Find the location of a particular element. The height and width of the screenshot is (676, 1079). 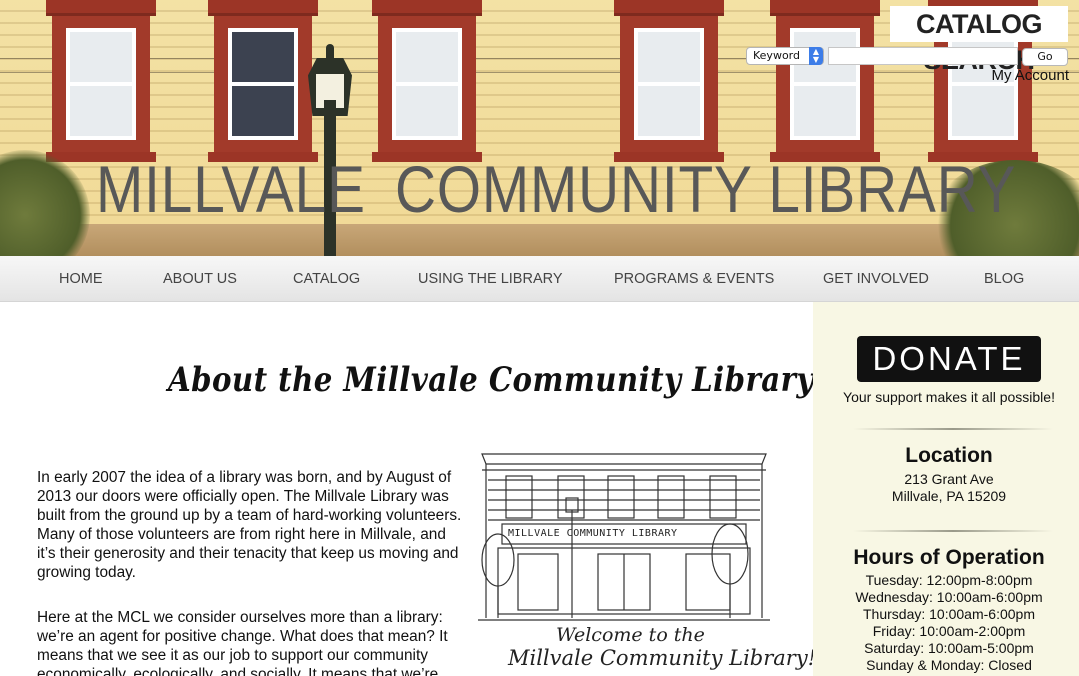

hours-sunday-monday: Sunday & Monday: Closed is located at coordinates (949, 665).